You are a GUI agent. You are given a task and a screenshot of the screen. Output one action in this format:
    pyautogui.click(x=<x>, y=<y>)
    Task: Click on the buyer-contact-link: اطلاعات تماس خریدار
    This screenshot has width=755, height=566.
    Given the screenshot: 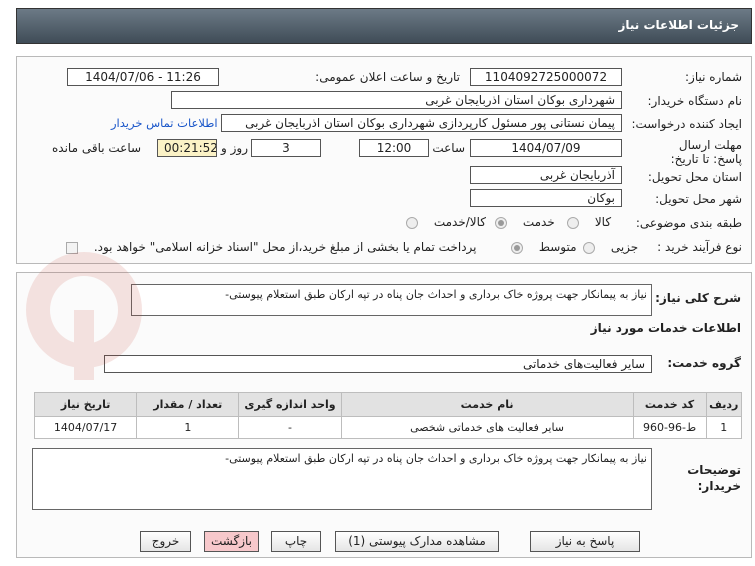 What is the action you would take?
    pyautogui.click(x=164, y=123)
    